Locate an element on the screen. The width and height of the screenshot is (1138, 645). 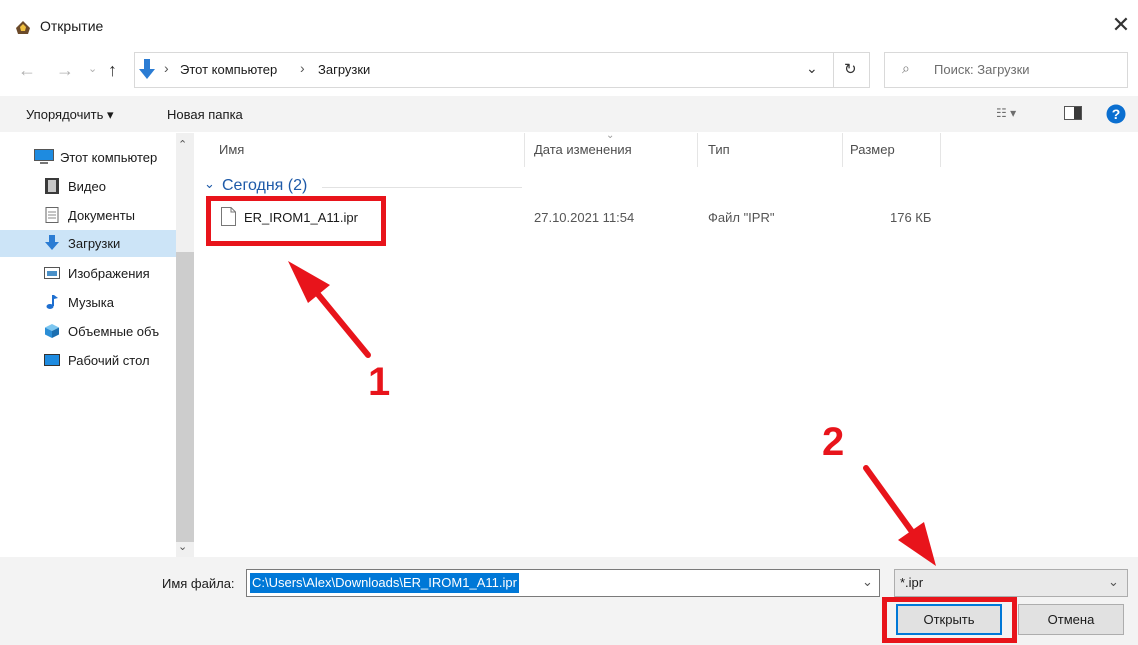
address-dropdown-icon: ⌄ is located at coordinates (812, 68).